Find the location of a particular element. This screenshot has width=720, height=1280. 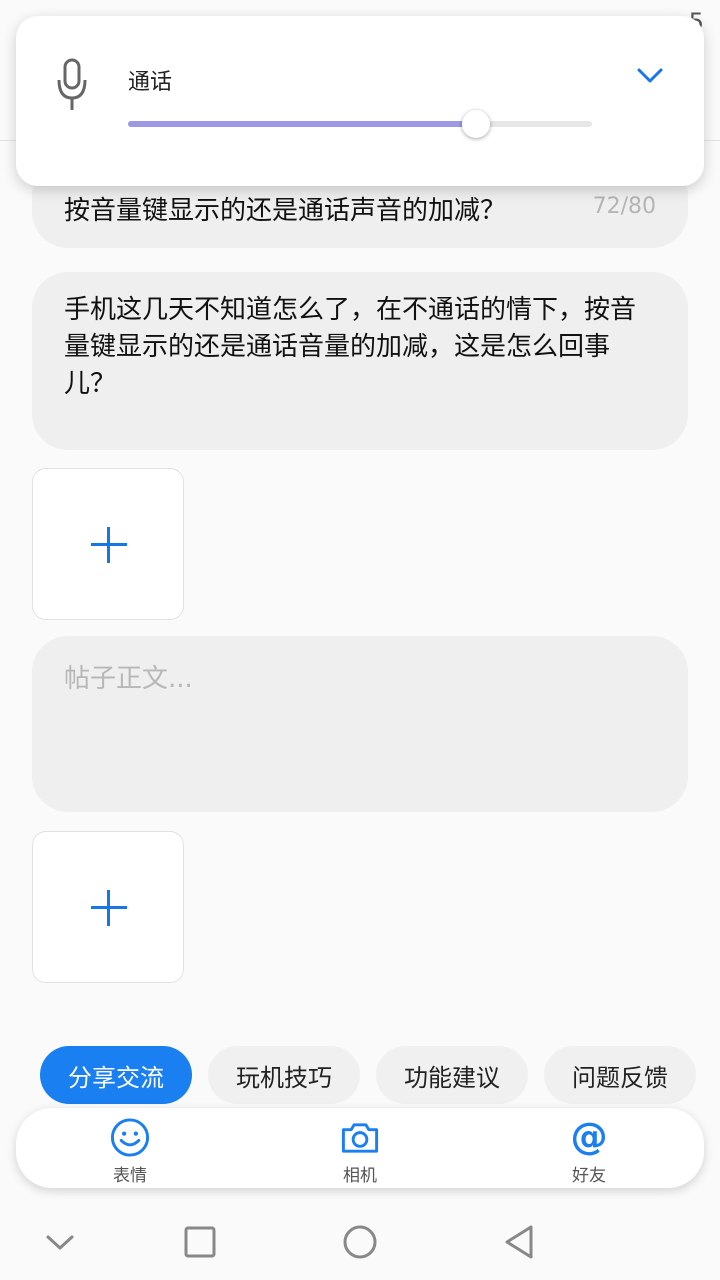

microphone-icon is located at coordinates (72, 86).